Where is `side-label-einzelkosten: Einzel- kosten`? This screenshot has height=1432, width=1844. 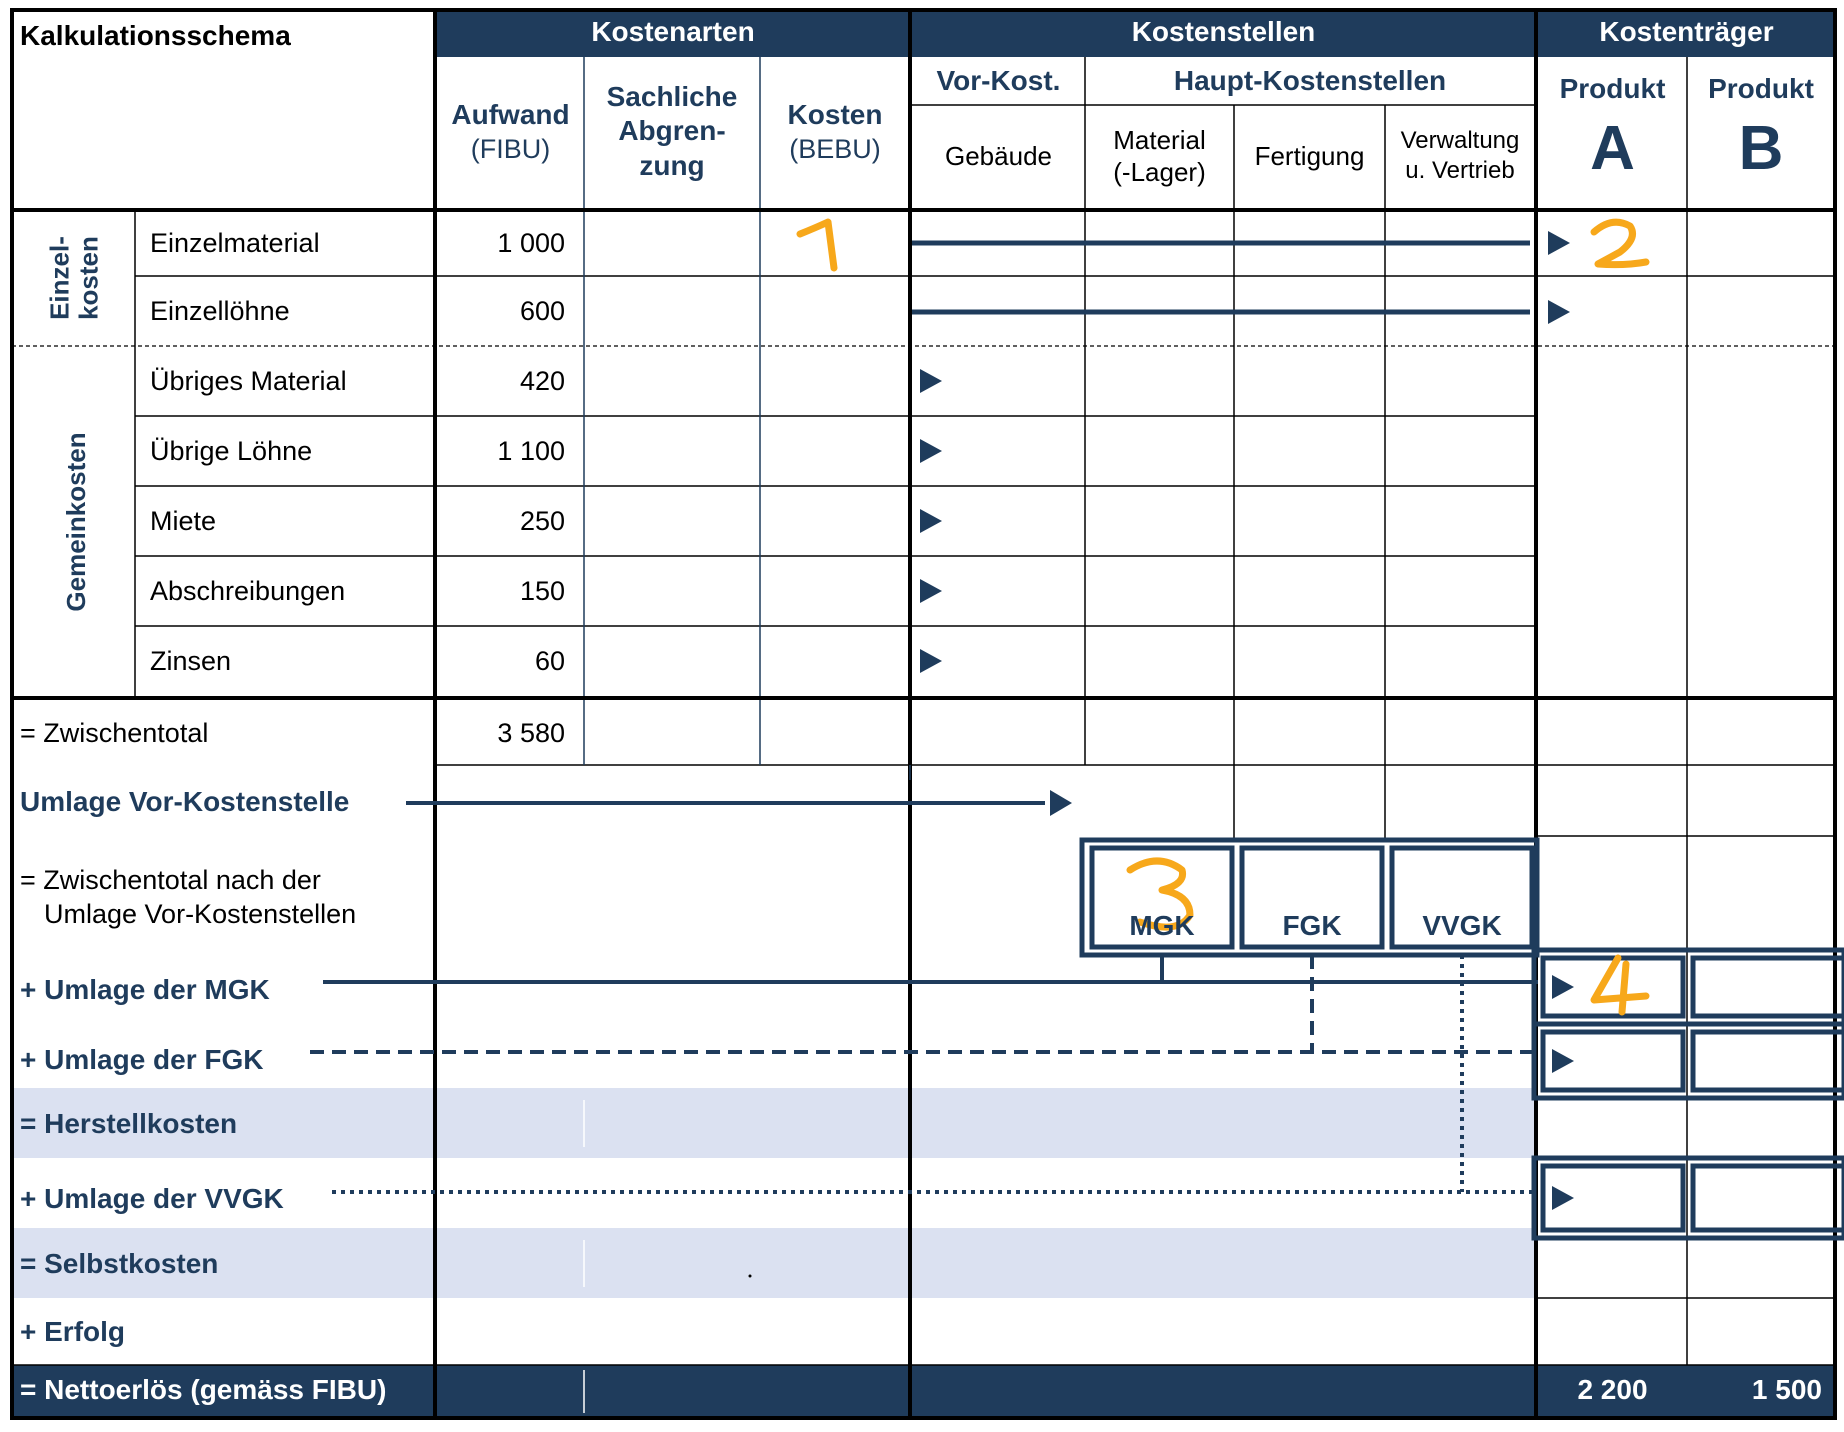 side-label-einzelkosten: Einzel- kosten is located at coordinates (73, 278).